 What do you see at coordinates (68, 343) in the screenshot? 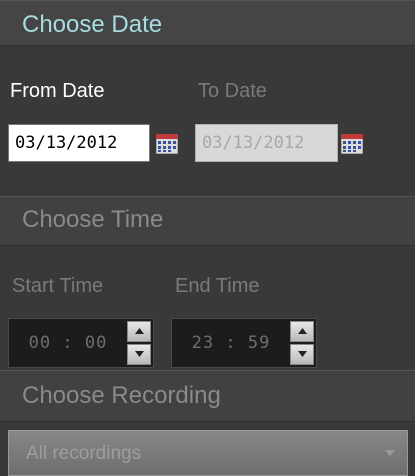
I see `start-time-value: 00` at bounding box center [68, 343].